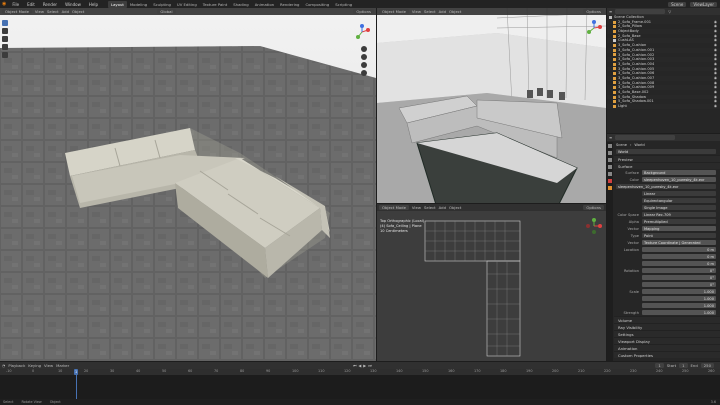 This screenshot has width=720, height=405. What do you see at coordinates (76, 372) in the screenshot?
I see `playhead-frame-badge: 1` at bounding box center [76, 372].